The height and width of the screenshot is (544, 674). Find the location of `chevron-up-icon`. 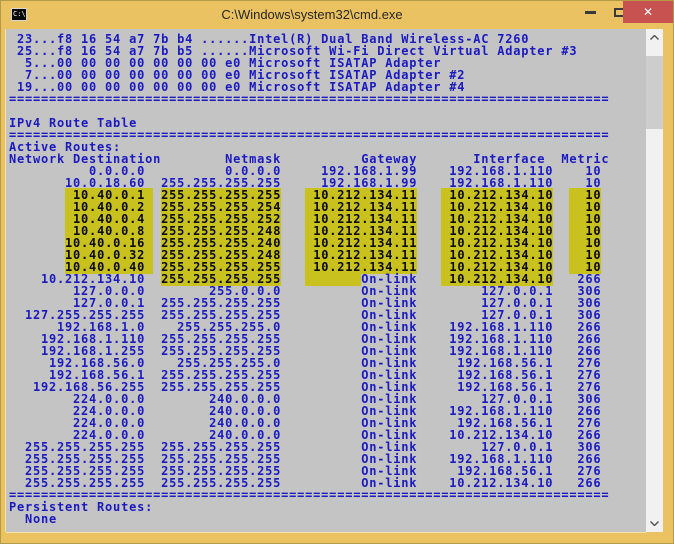

chevron-up-icon is located at coordinates (654, 37).